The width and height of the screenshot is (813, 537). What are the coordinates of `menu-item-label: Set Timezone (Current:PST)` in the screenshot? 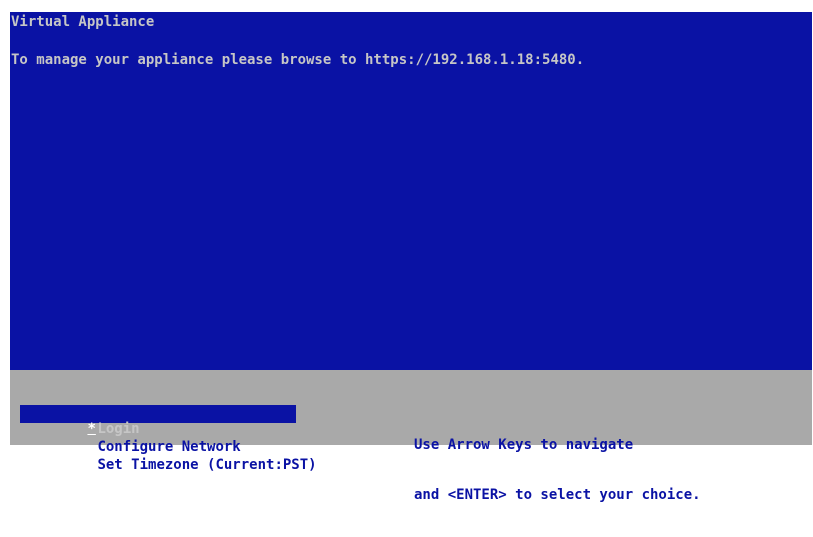 It's located at (207, 465).